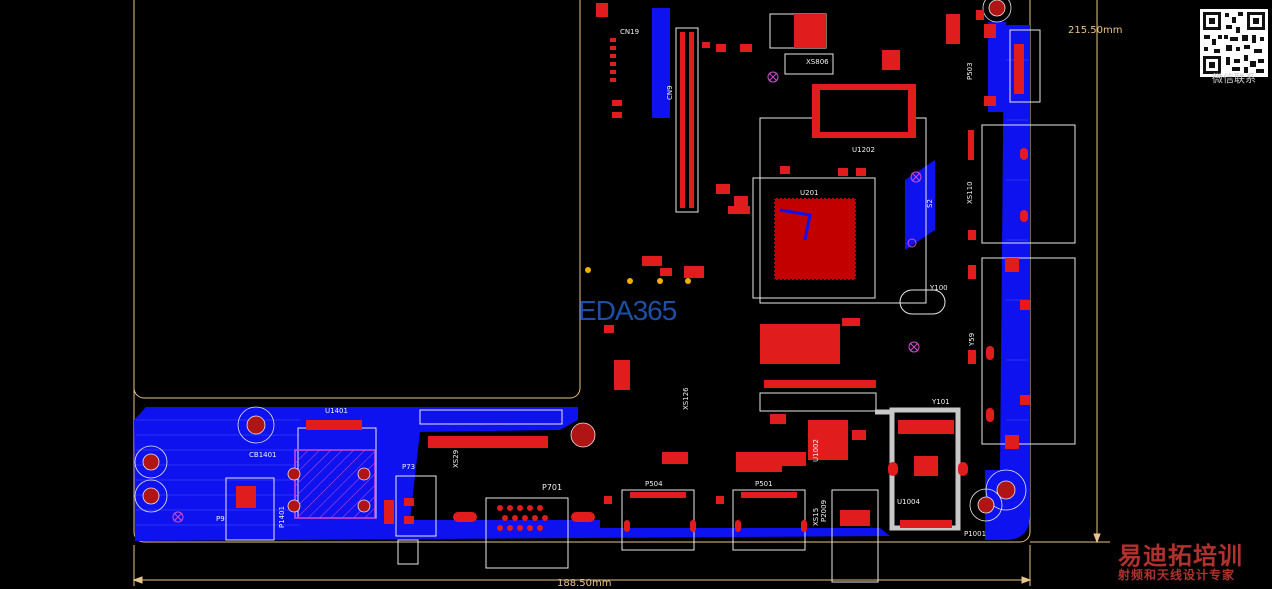  I want to click on designator-u1002: U1002, so click(816, 450).